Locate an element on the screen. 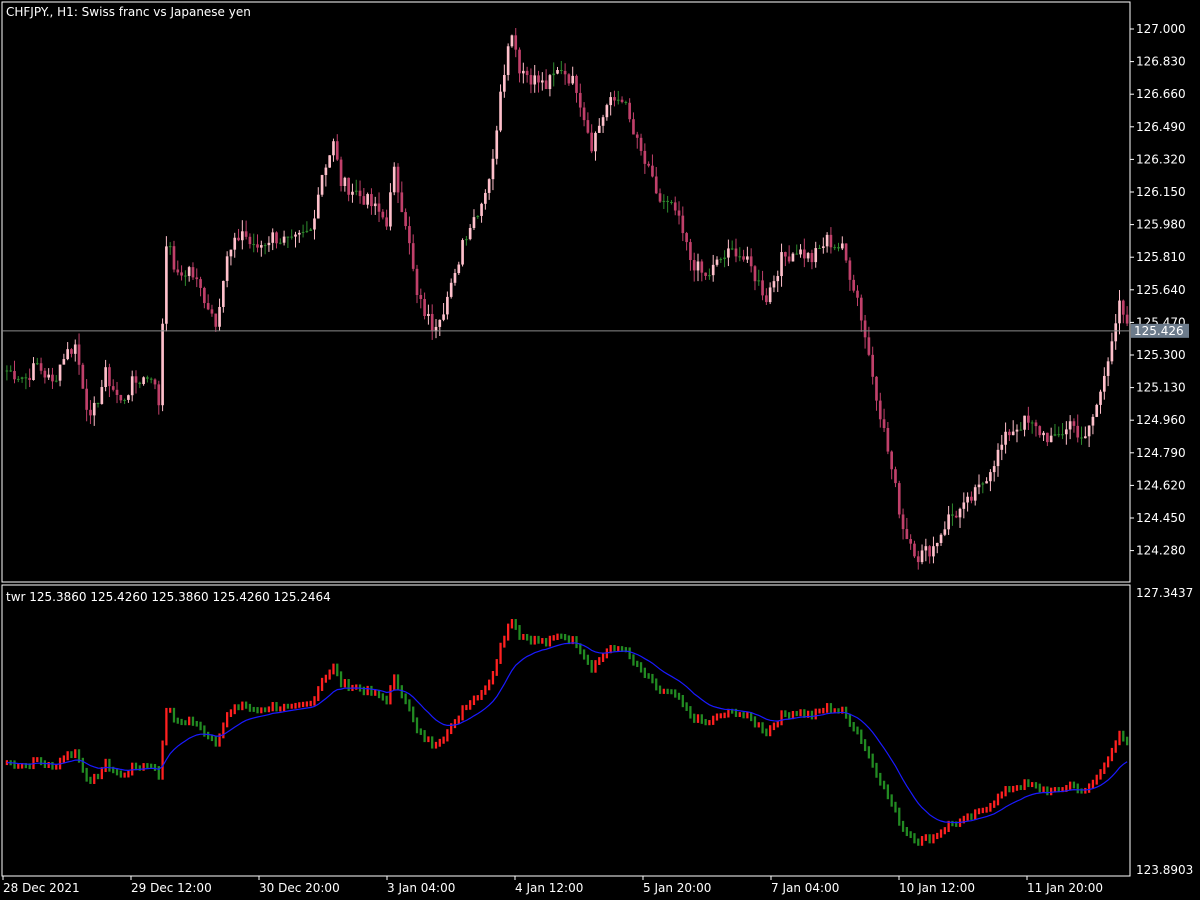  time-tick-label: 30 Dec 20:00 is located at coordinates (299, 888).